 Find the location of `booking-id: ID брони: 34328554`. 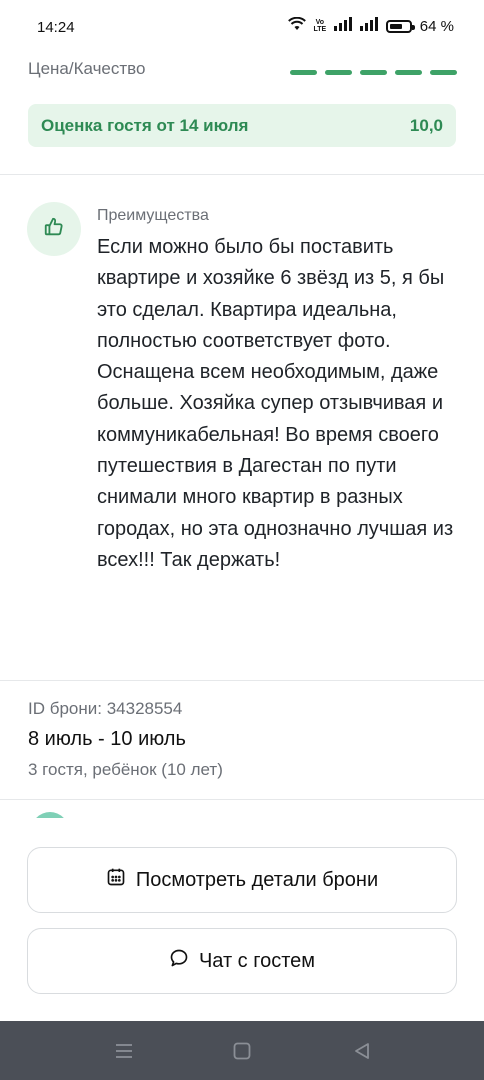

booking-id: ID брони: 34328554 is located at coordinates (105, 708).